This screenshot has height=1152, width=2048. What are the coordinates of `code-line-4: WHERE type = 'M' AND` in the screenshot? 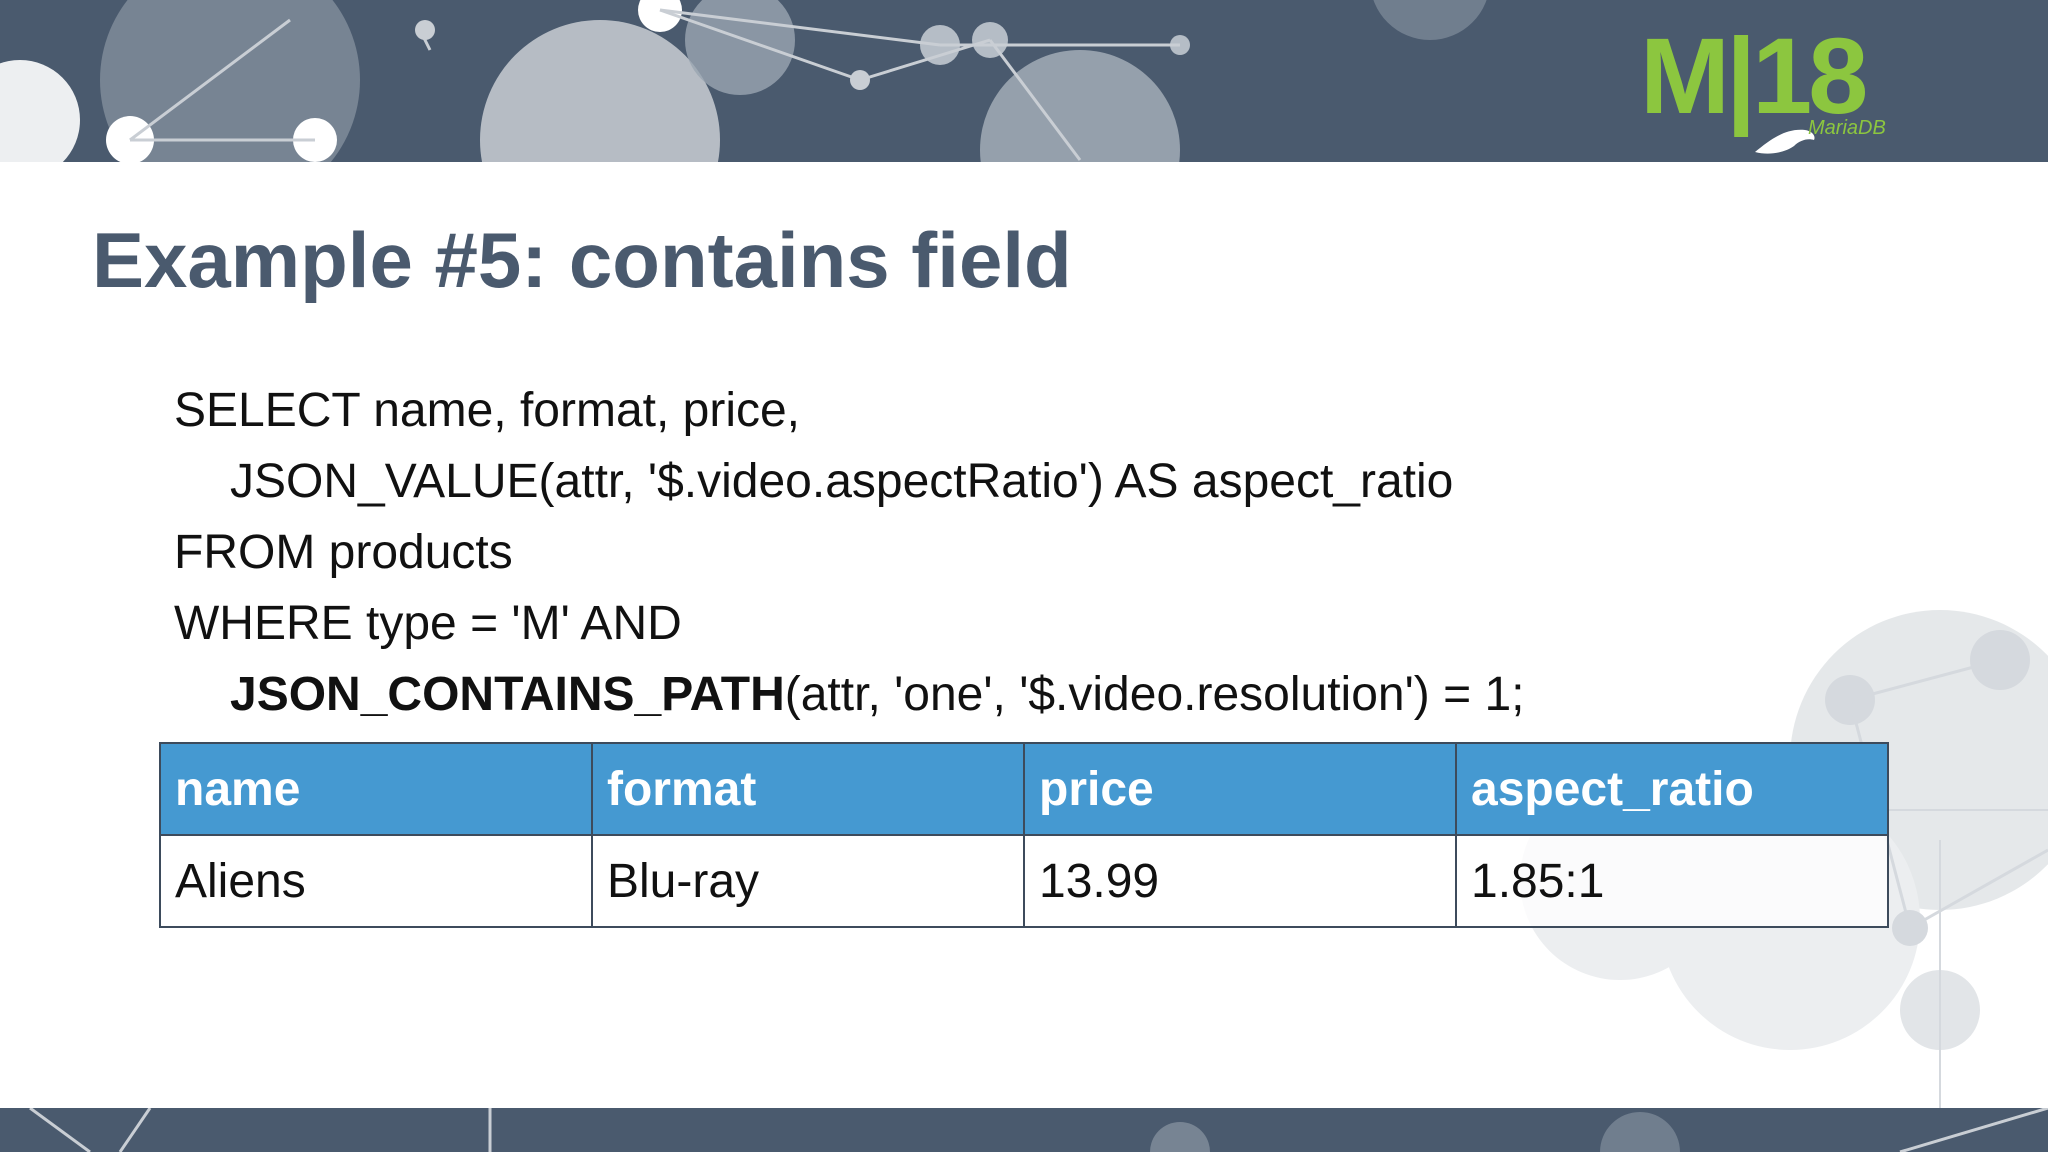 It's located at (428, 623).